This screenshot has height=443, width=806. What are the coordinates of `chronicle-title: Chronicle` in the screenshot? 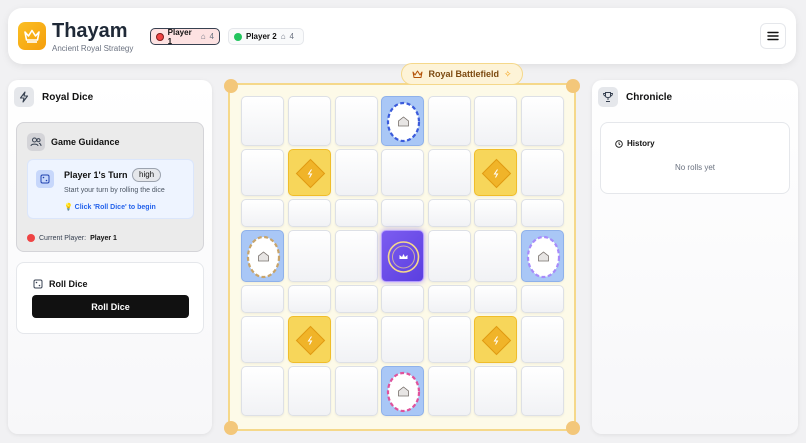 It's located at (649, 97).